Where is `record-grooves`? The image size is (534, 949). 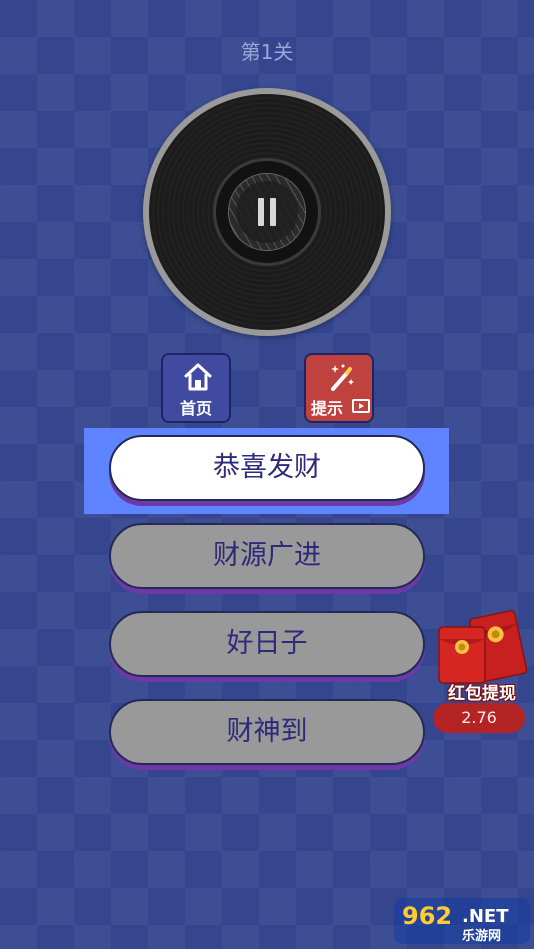
record-grooves is located at coordinates (267, 212).